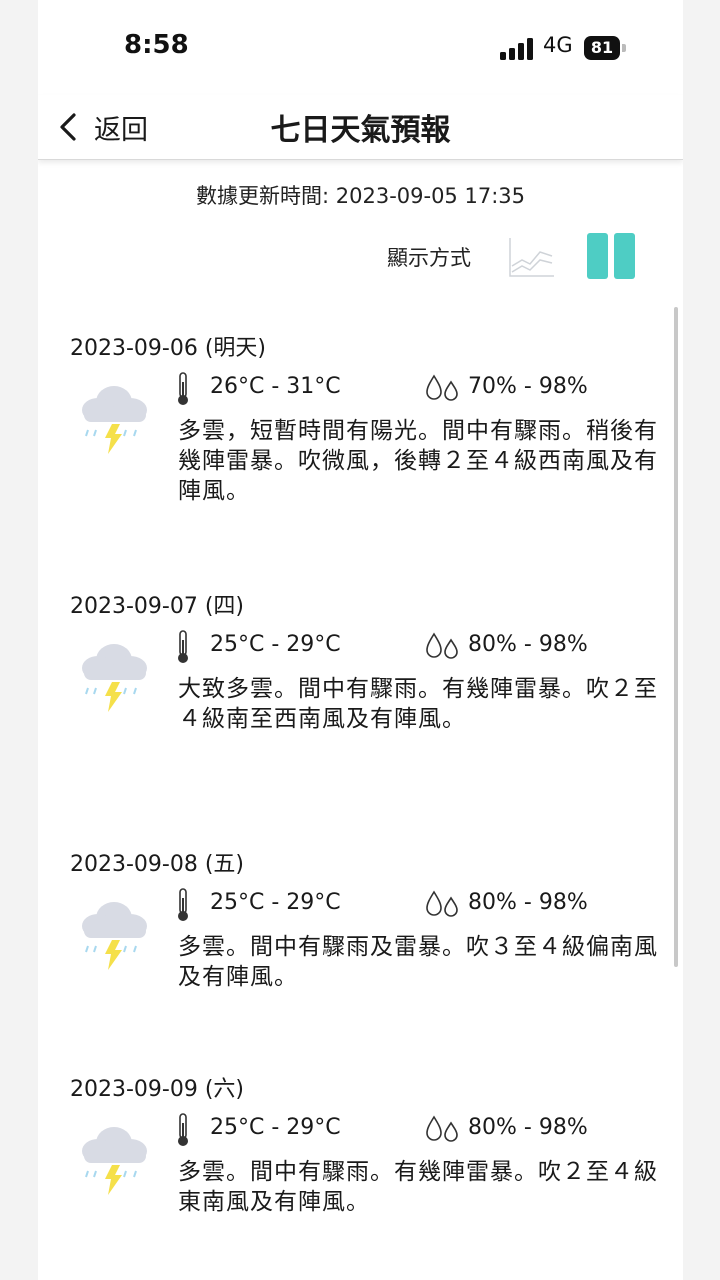  What do you see at coordinates (418, 1187) in the screenshot?
I see `forecast-description: 多雲。間中有驟雨。有幾陣雷暴。吹２至４級東南風及有陣風。` at bounding box center [418, 1187].